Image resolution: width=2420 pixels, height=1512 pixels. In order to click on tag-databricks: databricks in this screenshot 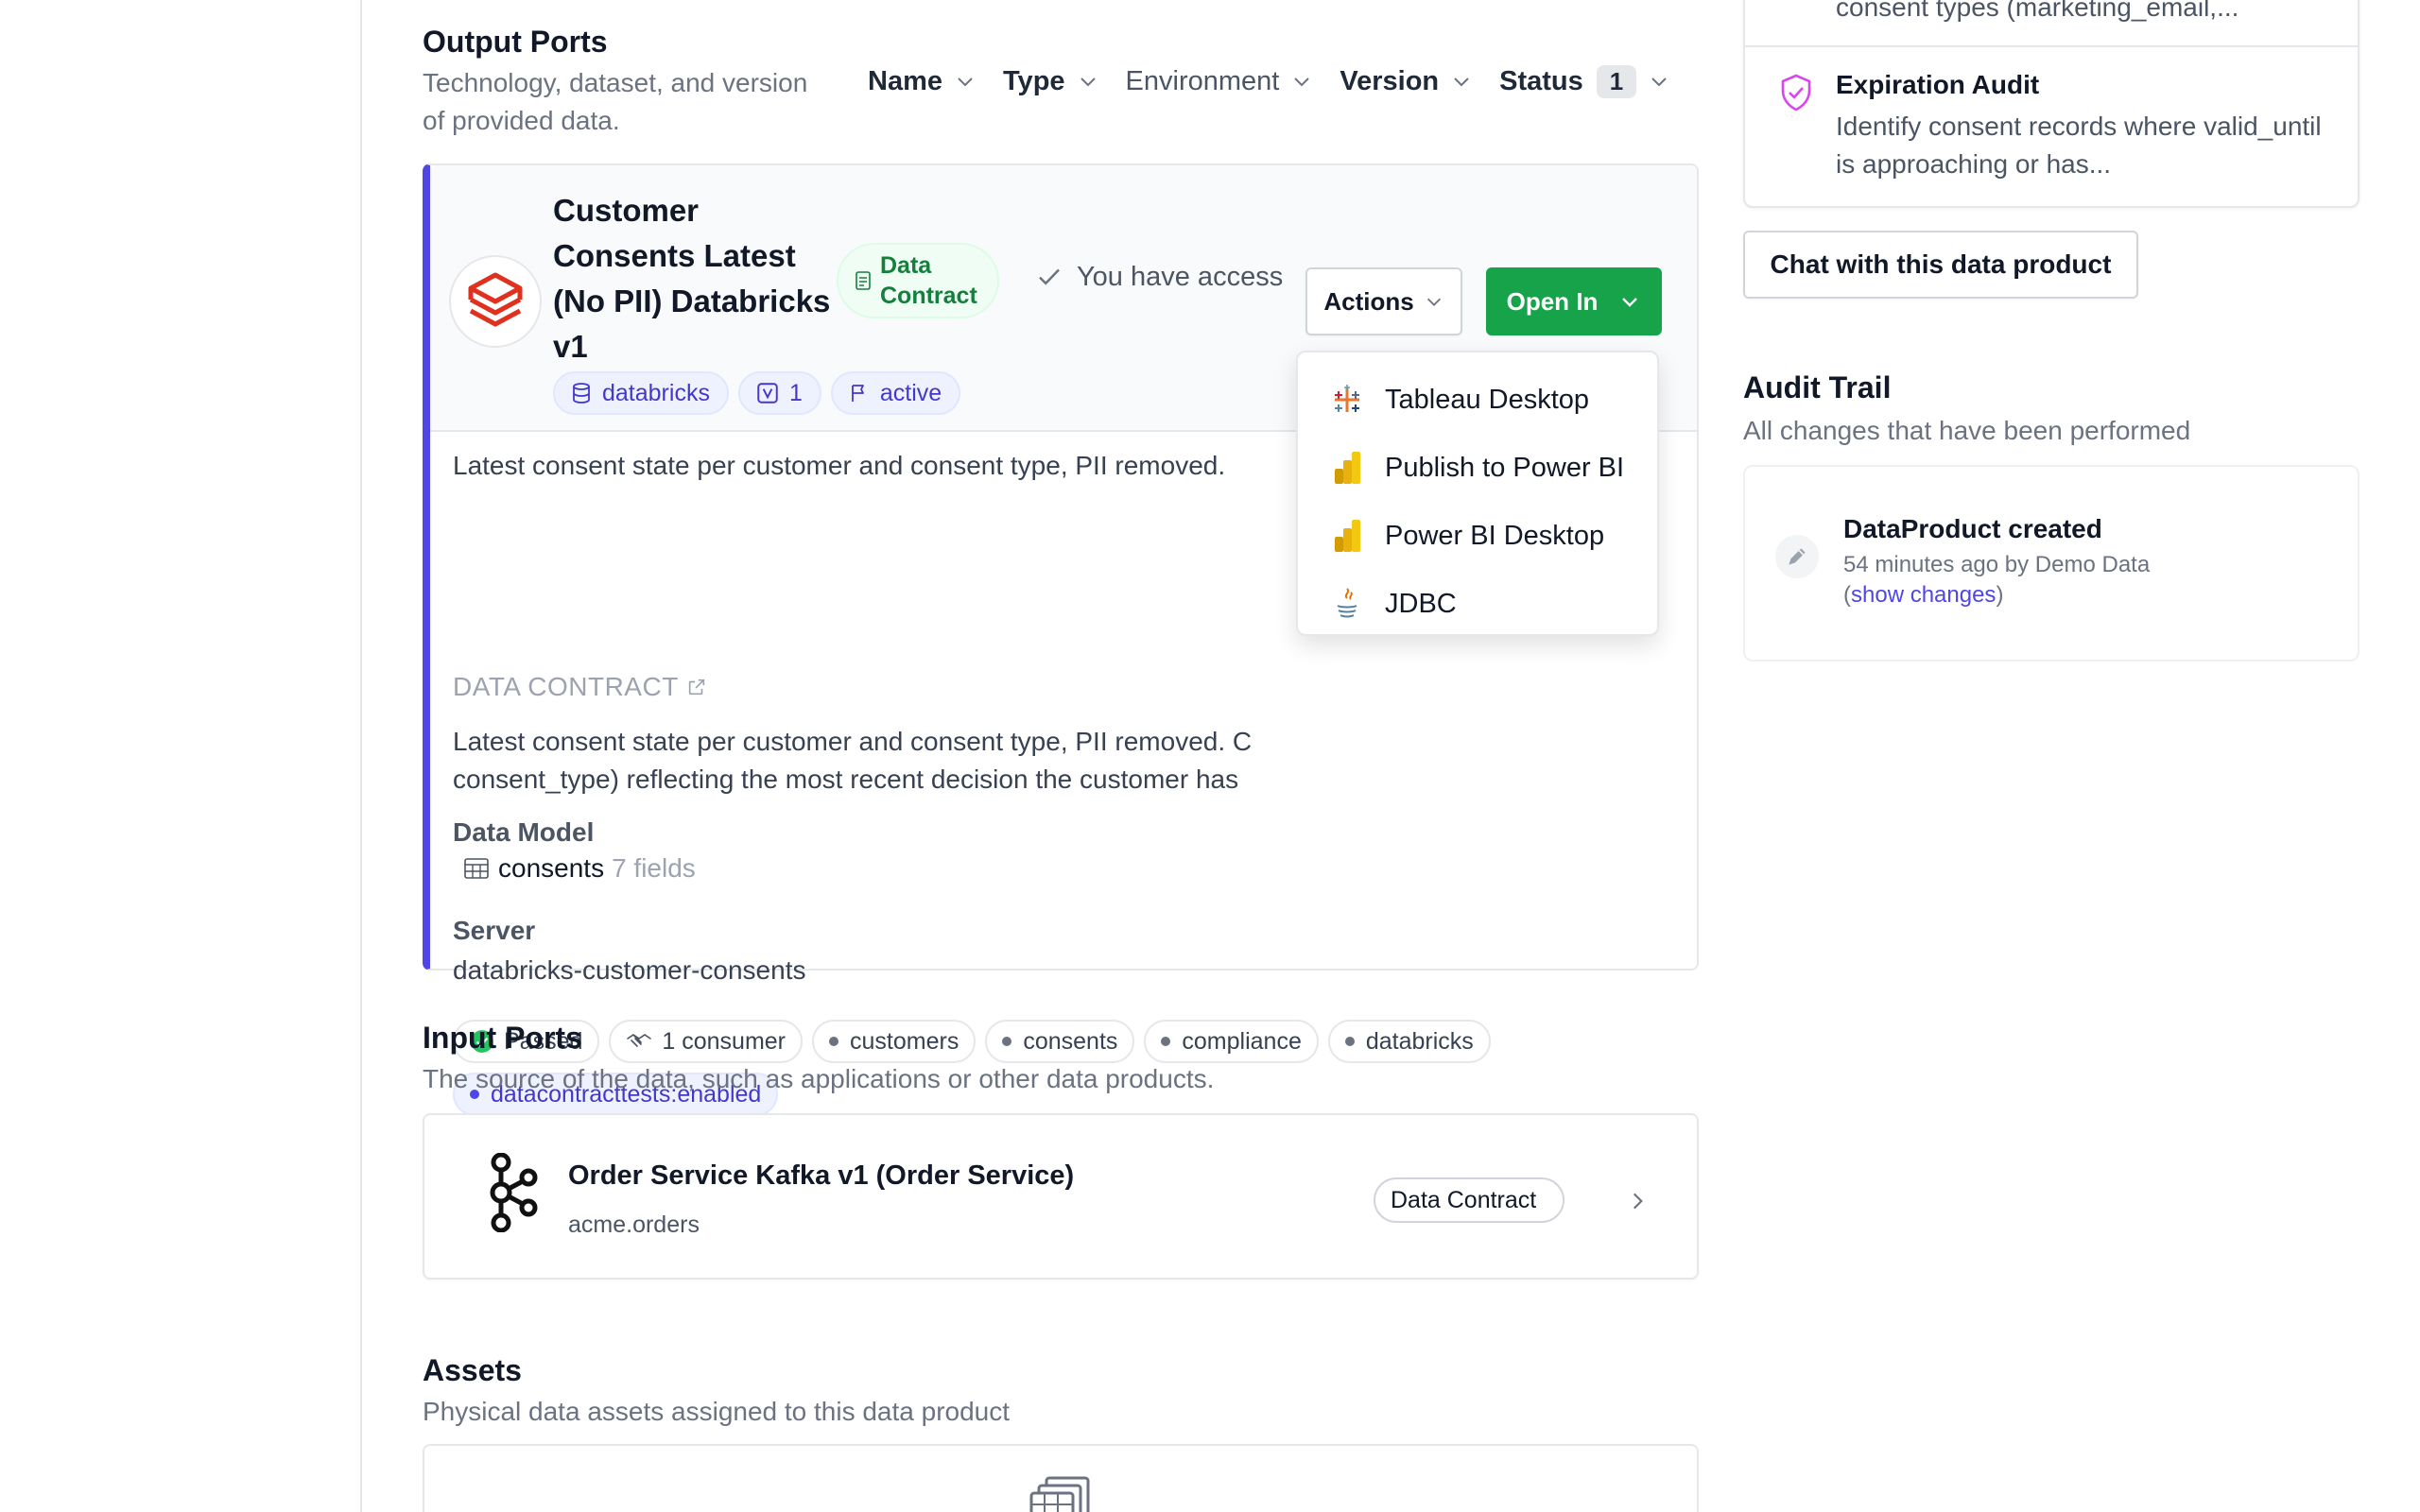, I will do `click(1409, 1041)`.